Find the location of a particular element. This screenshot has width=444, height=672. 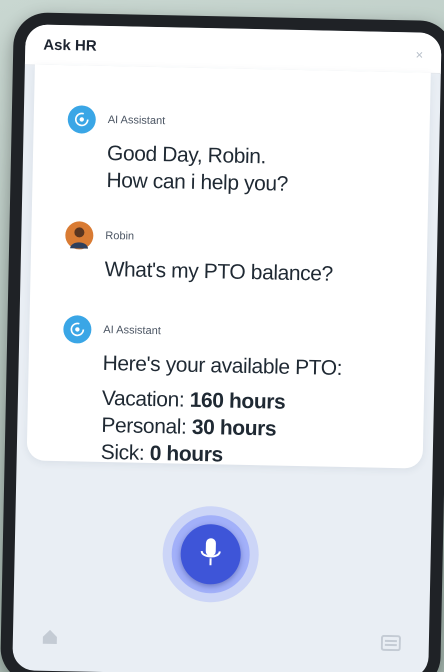

message-text: Good Day, Robin. How can i help you? is located at coordinates (259, 170).